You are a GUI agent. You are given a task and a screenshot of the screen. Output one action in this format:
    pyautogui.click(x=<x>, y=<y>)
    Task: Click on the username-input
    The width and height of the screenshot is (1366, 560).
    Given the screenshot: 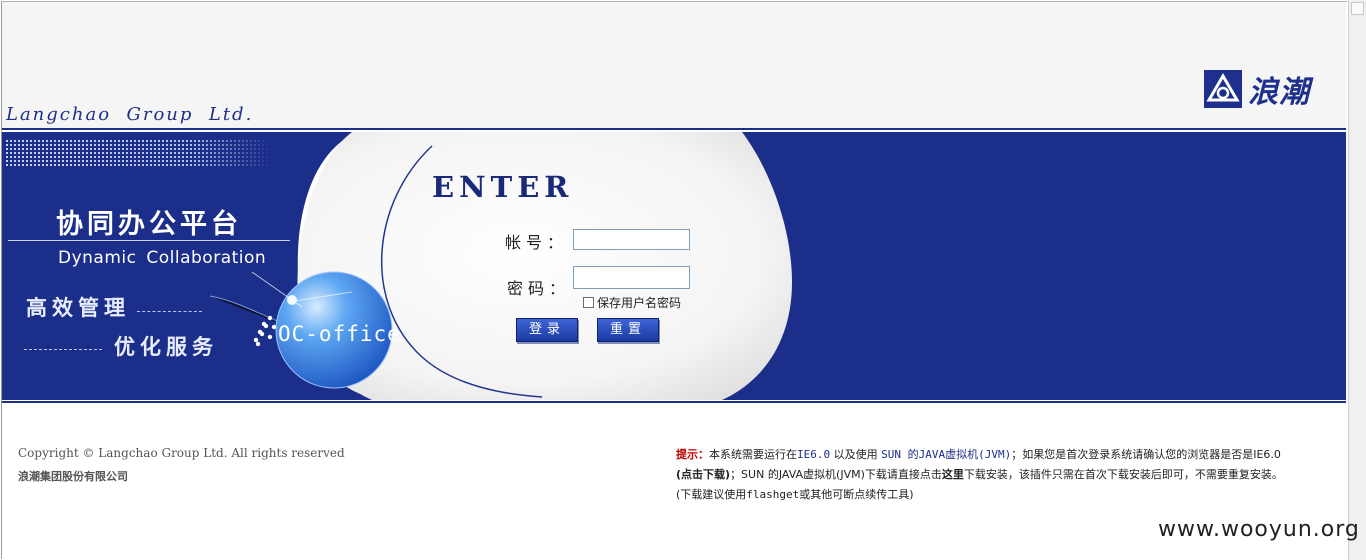 What is the action you would take?
    pyautogui.click(x=631, y=239)
    